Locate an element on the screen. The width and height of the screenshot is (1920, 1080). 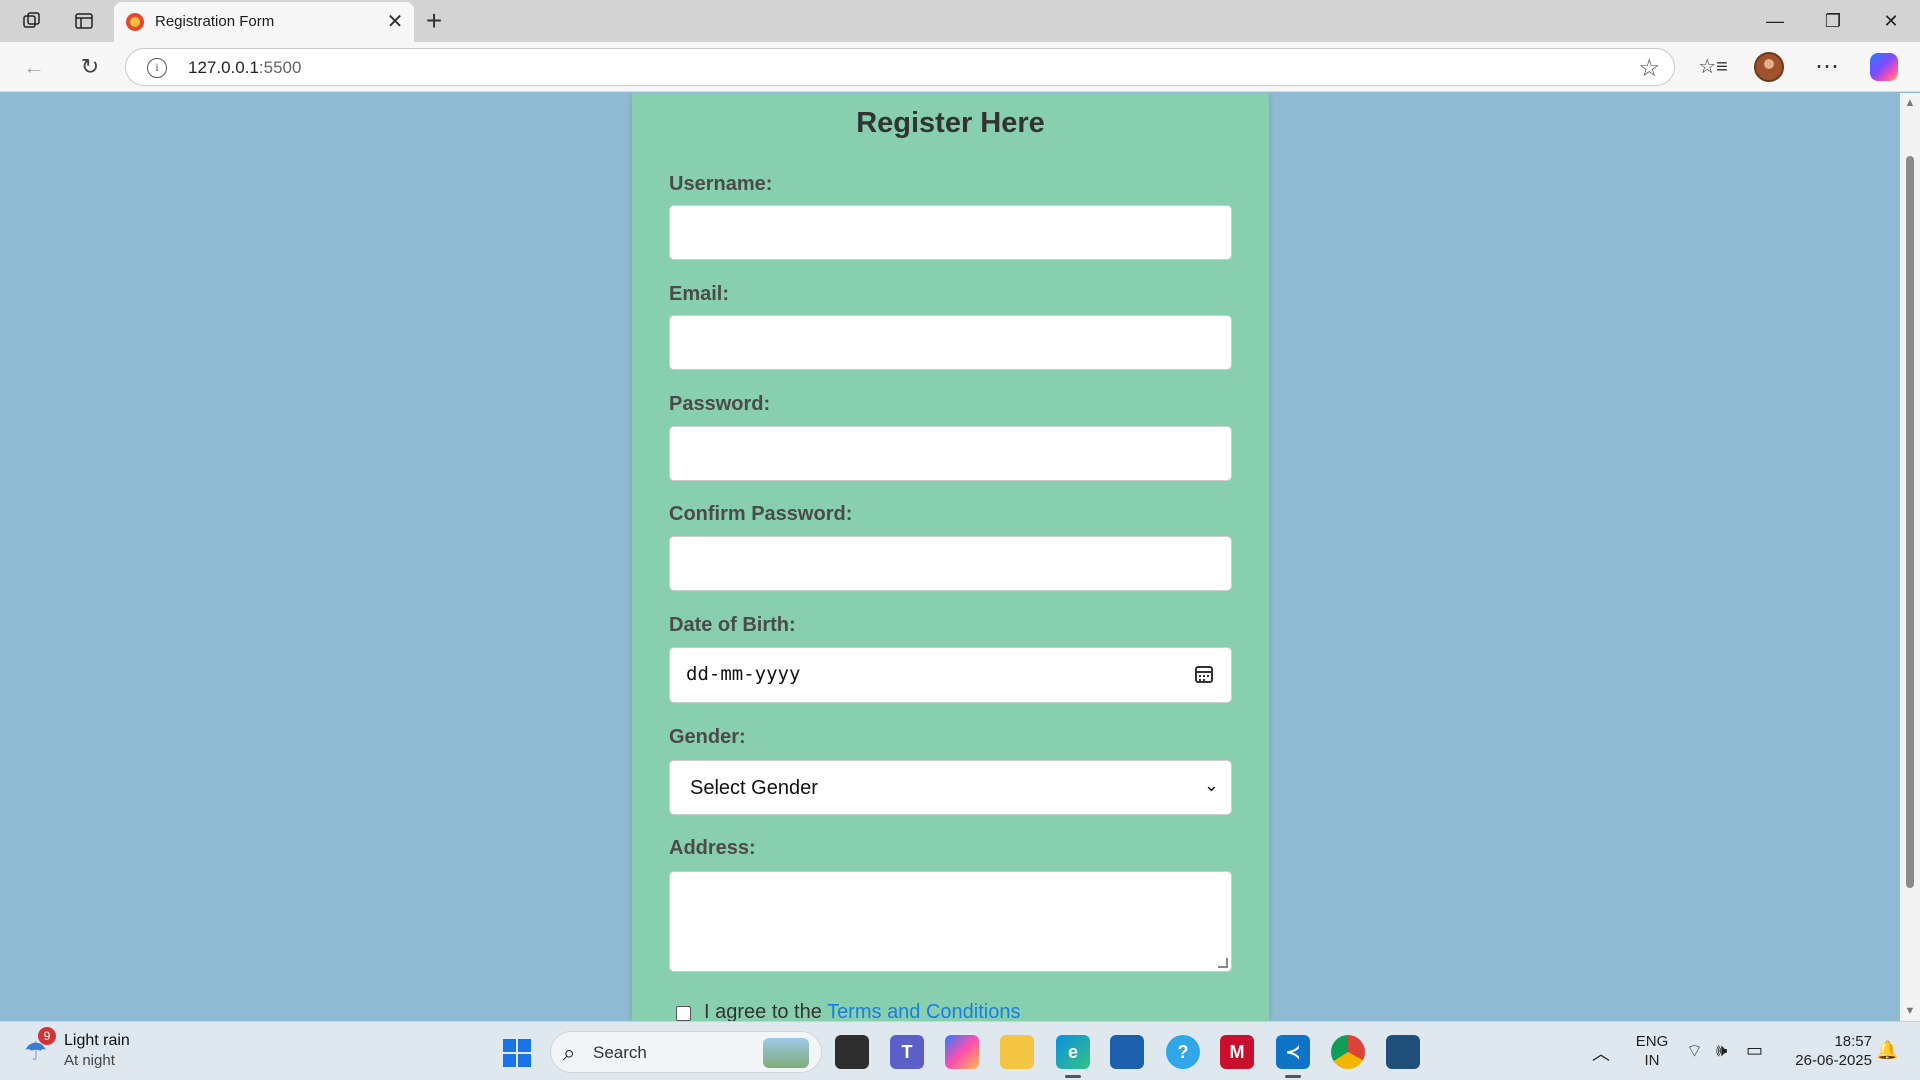
gender-selected-value: Select Gender is located at coordinates (754, 788).